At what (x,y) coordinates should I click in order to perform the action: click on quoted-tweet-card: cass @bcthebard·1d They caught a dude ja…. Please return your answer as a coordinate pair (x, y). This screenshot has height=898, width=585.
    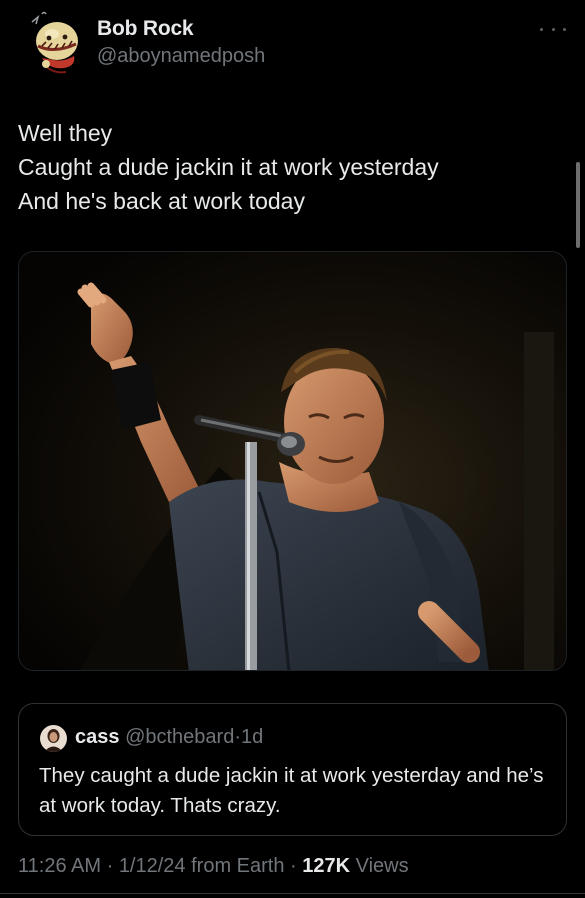
    Looking at the image, I should click on (292, 769).